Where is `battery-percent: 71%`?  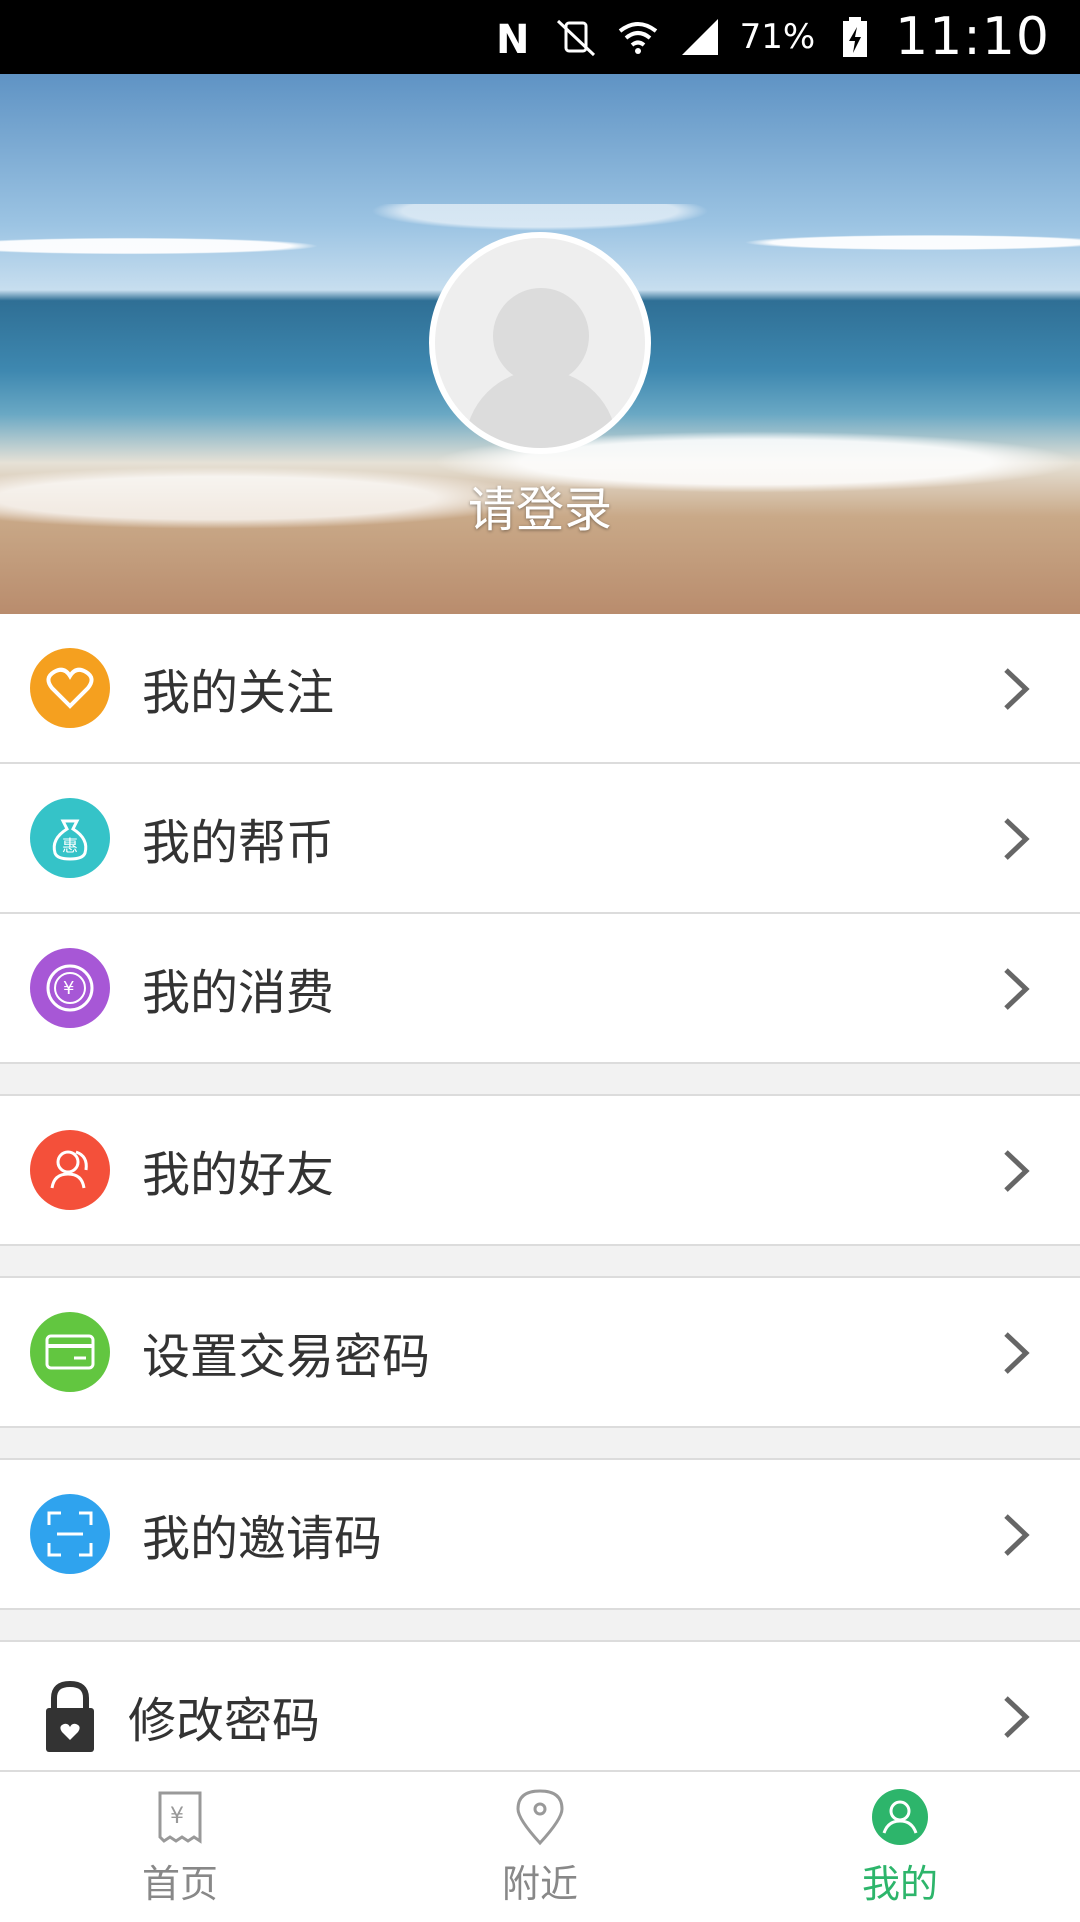 battery-percent: 71% is located at coordinates (777, 37).